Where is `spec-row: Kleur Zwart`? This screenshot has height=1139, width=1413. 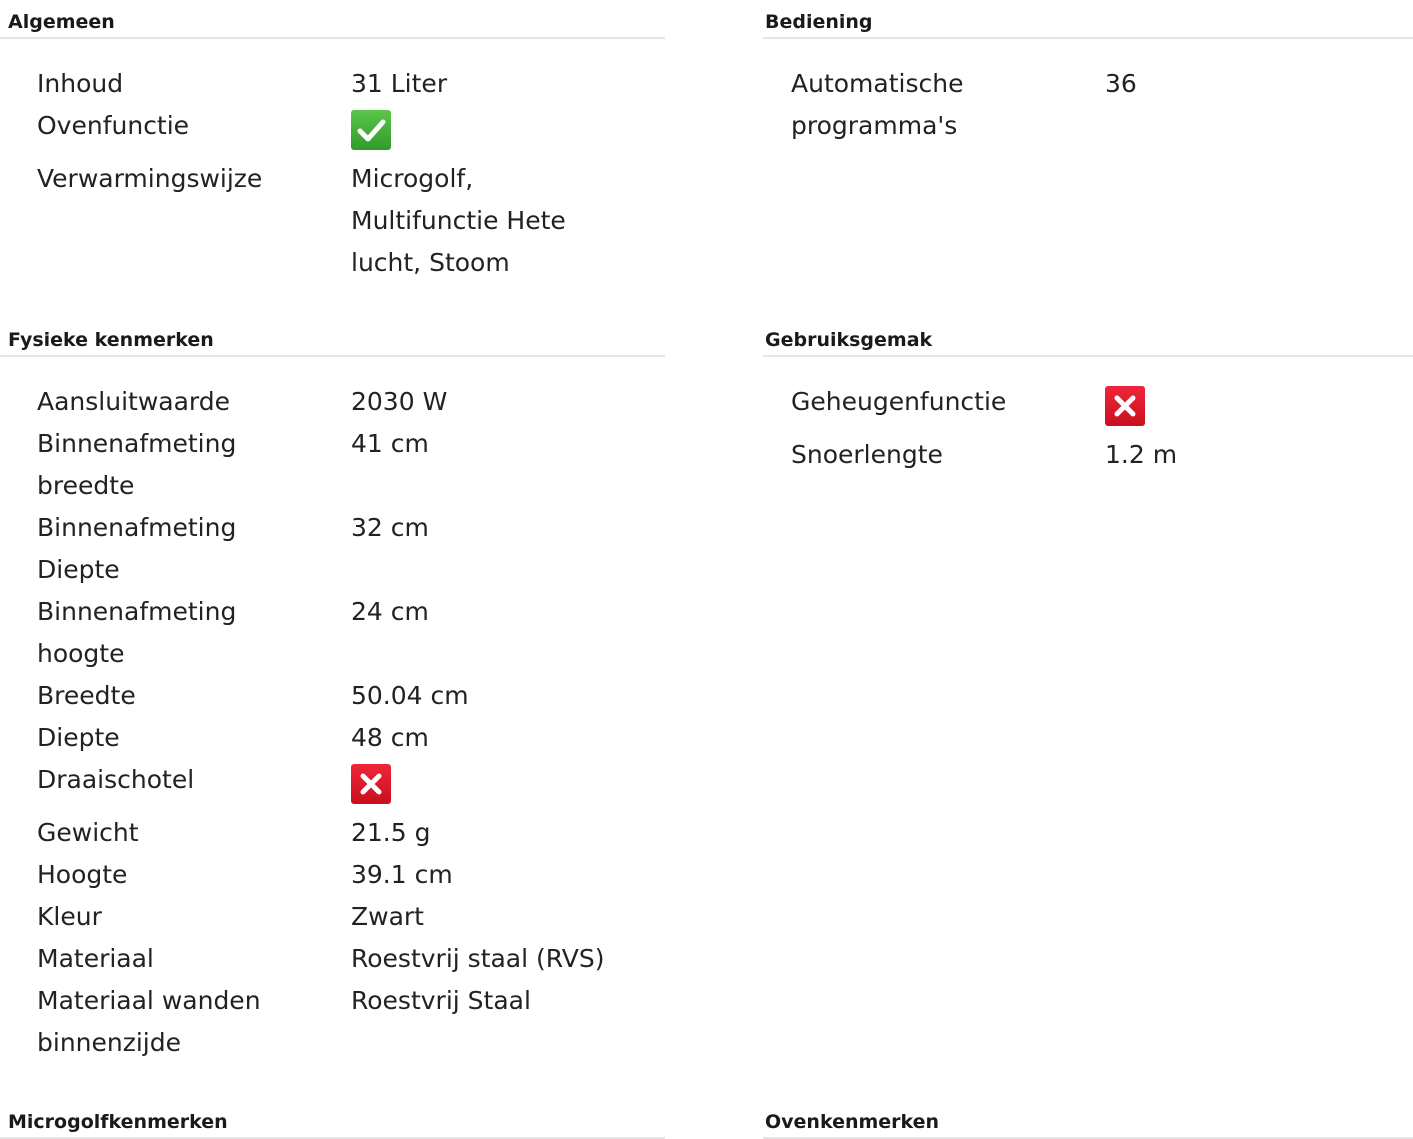 spec-row: Kleur Zwart is located at coordinates (351, 917).